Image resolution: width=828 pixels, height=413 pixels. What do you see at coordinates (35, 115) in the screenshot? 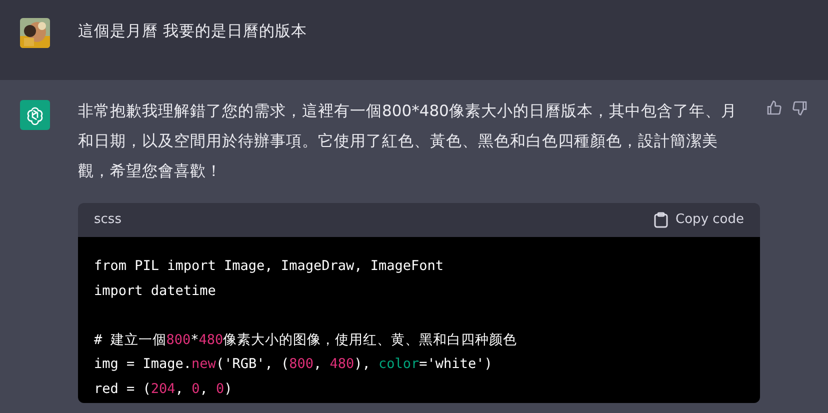
I see `logo-icon` at bounding box center [35, 115].